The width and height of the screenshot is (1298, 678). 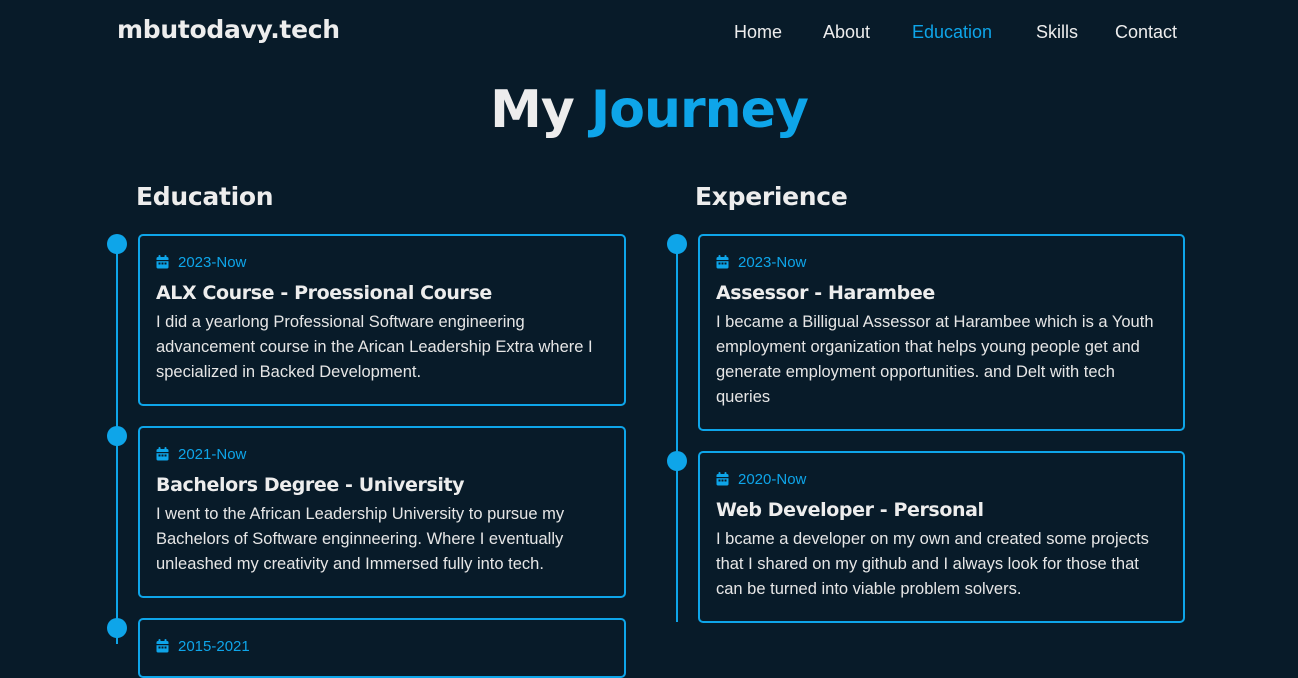 I want to click on card-title: Web Developer - Personal, so click(x=850, y=510).